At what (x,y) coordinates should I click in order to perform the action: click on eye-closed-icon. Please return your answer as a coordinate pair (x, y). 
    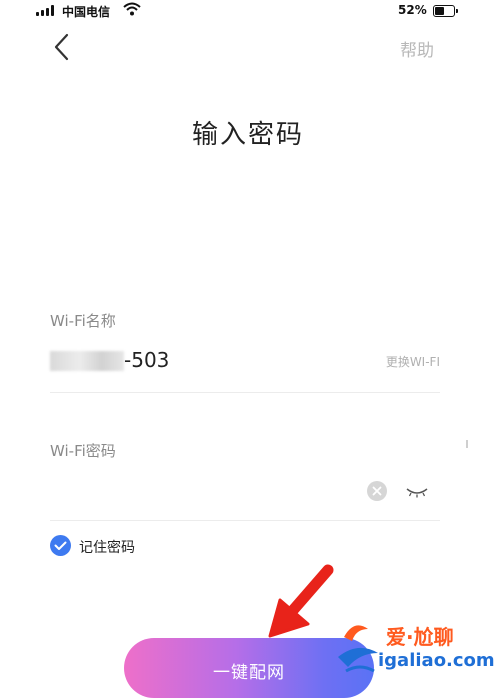
    Looking at the image, I should click on (417, 493).